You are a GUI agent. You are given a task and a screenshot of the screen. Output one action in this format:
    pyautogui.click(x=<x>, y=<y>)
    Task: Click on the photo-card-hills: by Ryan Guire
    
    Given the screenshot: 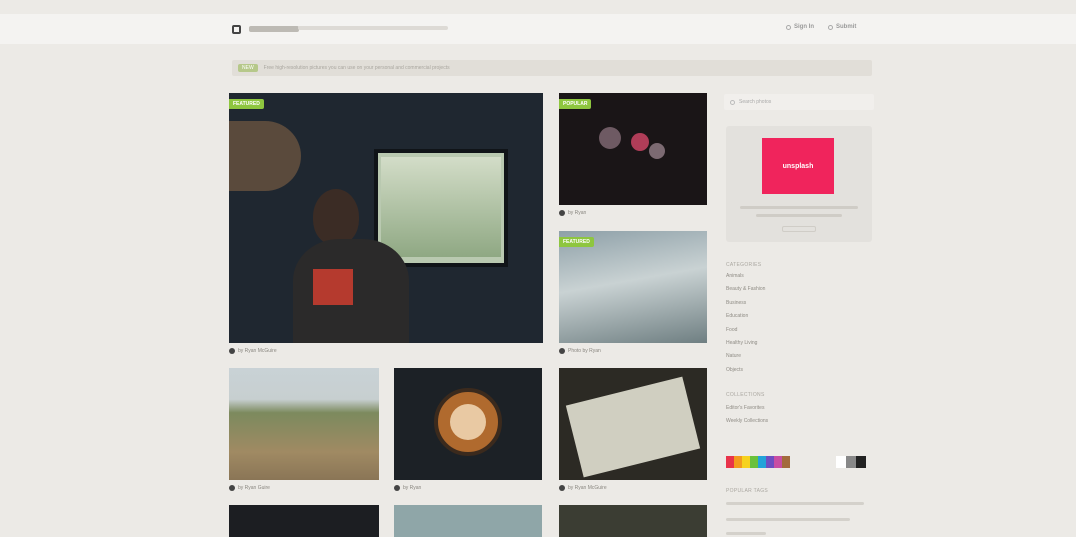 What is the action you would take?
    pyautogui.click(x=304, y=432)
    